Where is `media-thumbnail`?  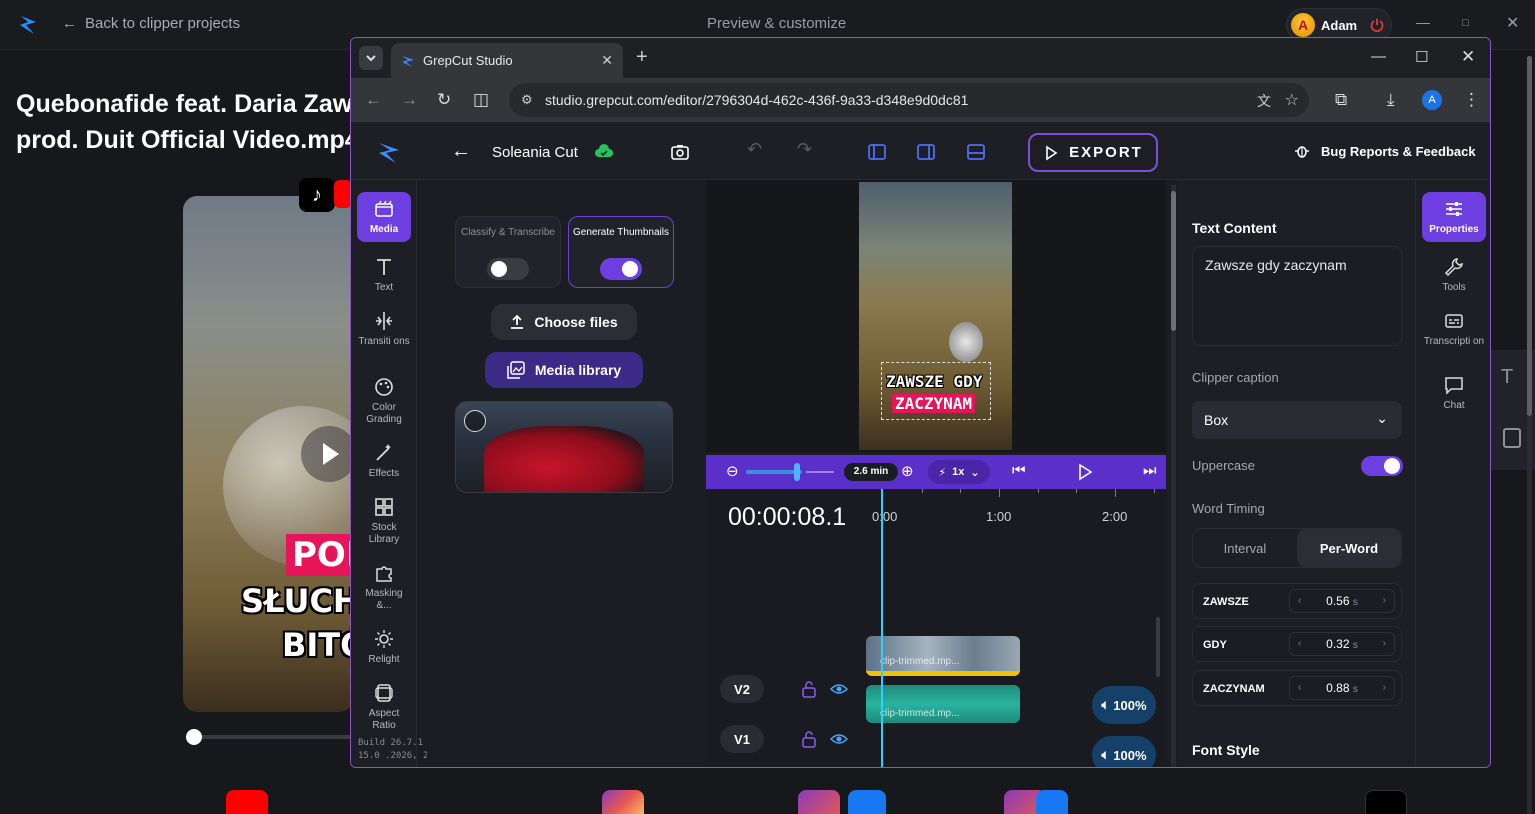 media-thumbnail is located at coordinates (564, 447).